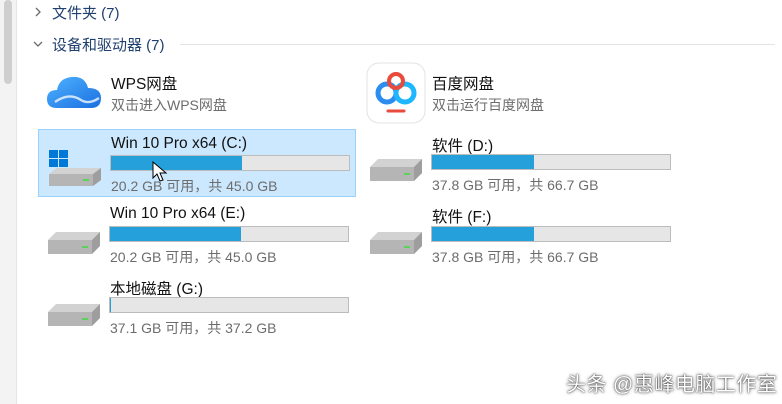 The width and height of the screenshot is (782, 404). I want to click on group-label-folders: 文件夹 (7), so click(86, 13).